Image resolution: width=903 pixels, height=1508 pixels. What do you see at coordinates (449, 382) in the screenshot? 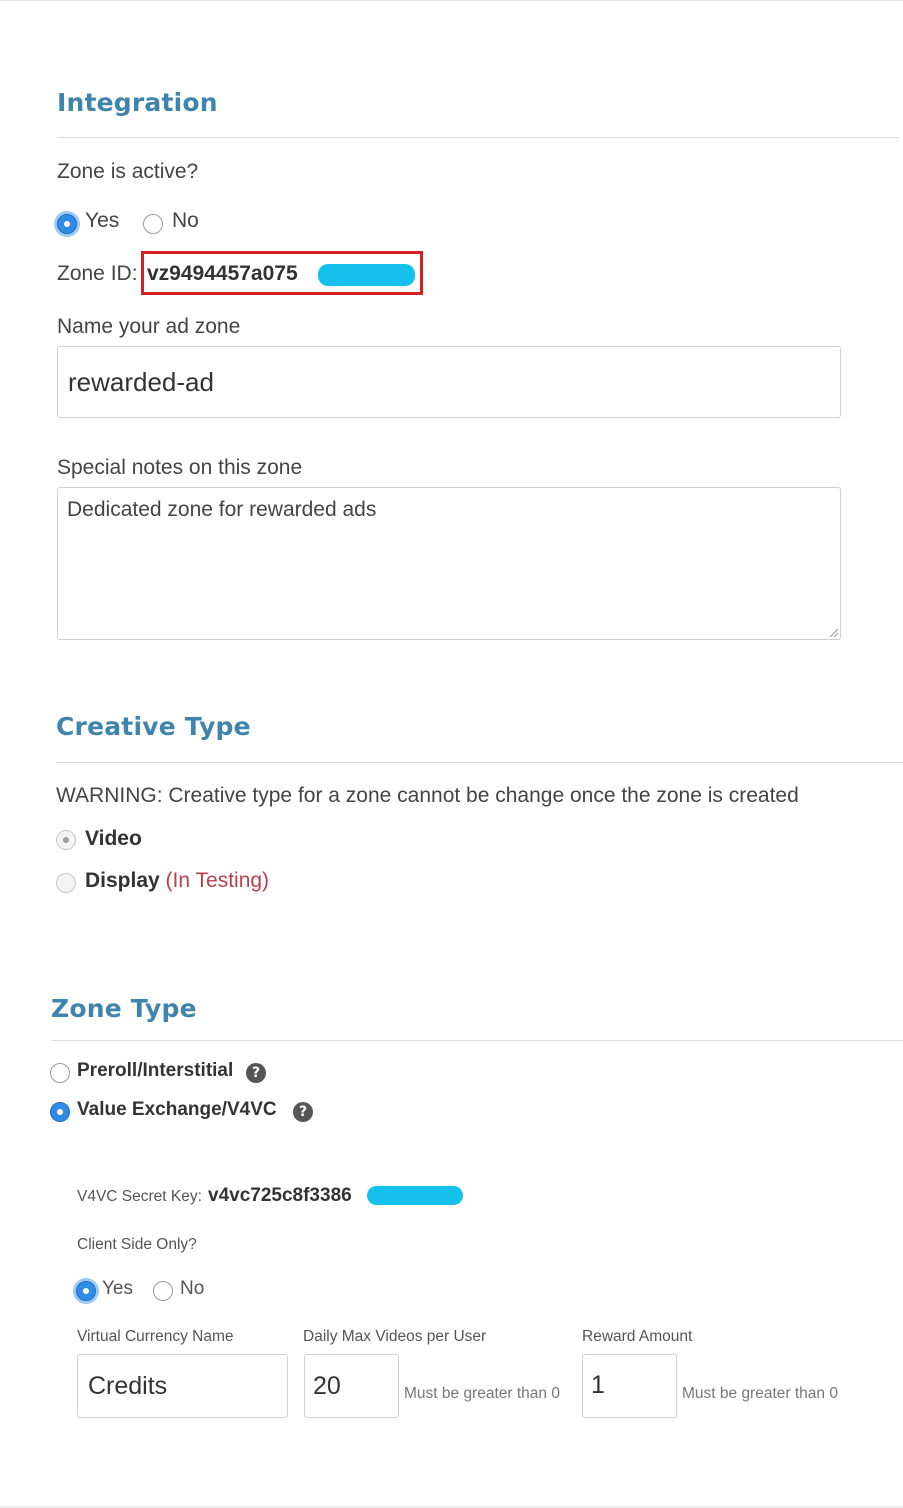
I see `zone-name-input: rewarded-ad` at bounding box center [449, 382].